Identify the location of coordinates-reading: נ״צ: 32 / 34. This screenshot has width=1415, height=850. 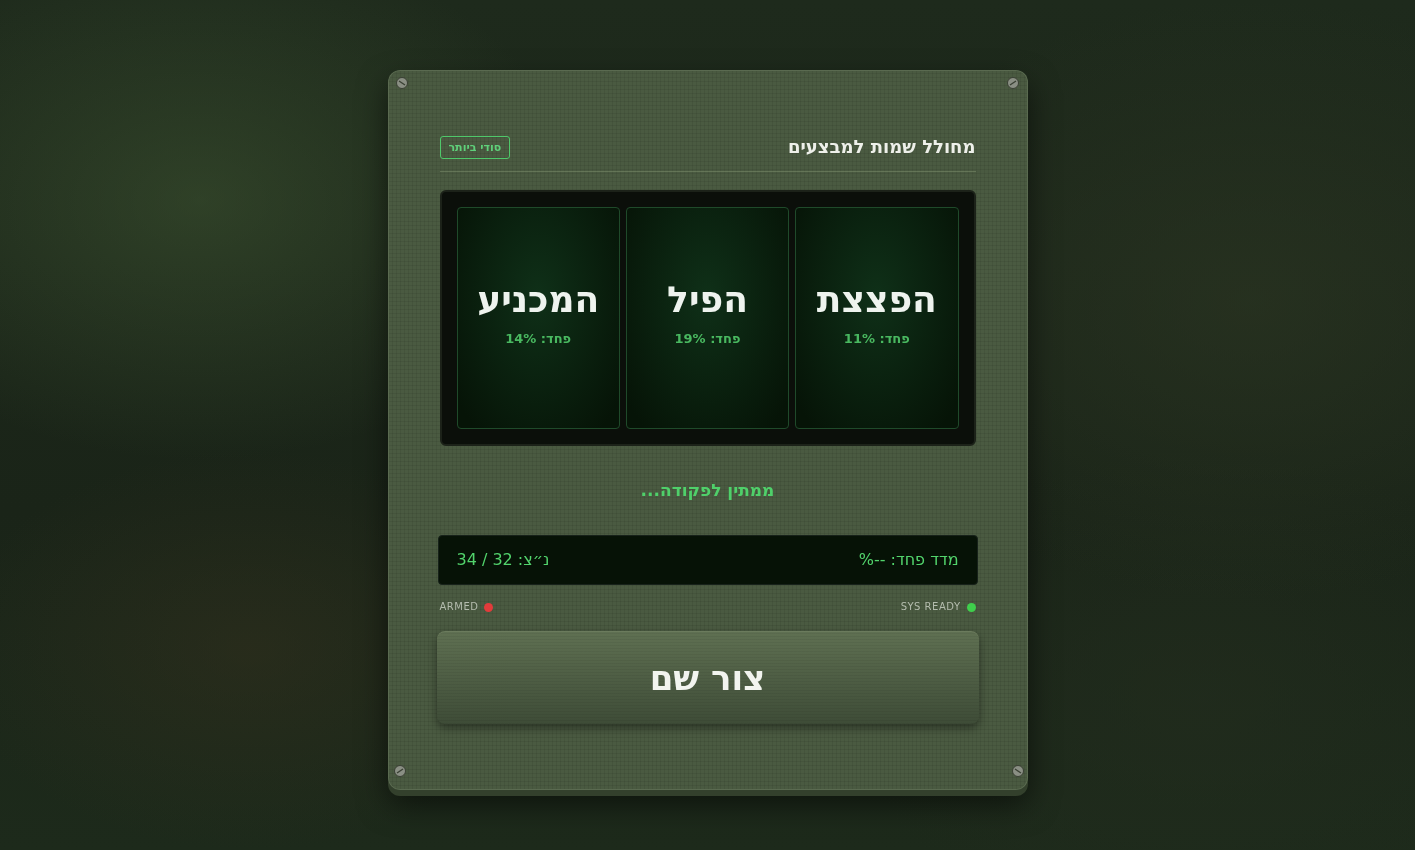
(503, 560).